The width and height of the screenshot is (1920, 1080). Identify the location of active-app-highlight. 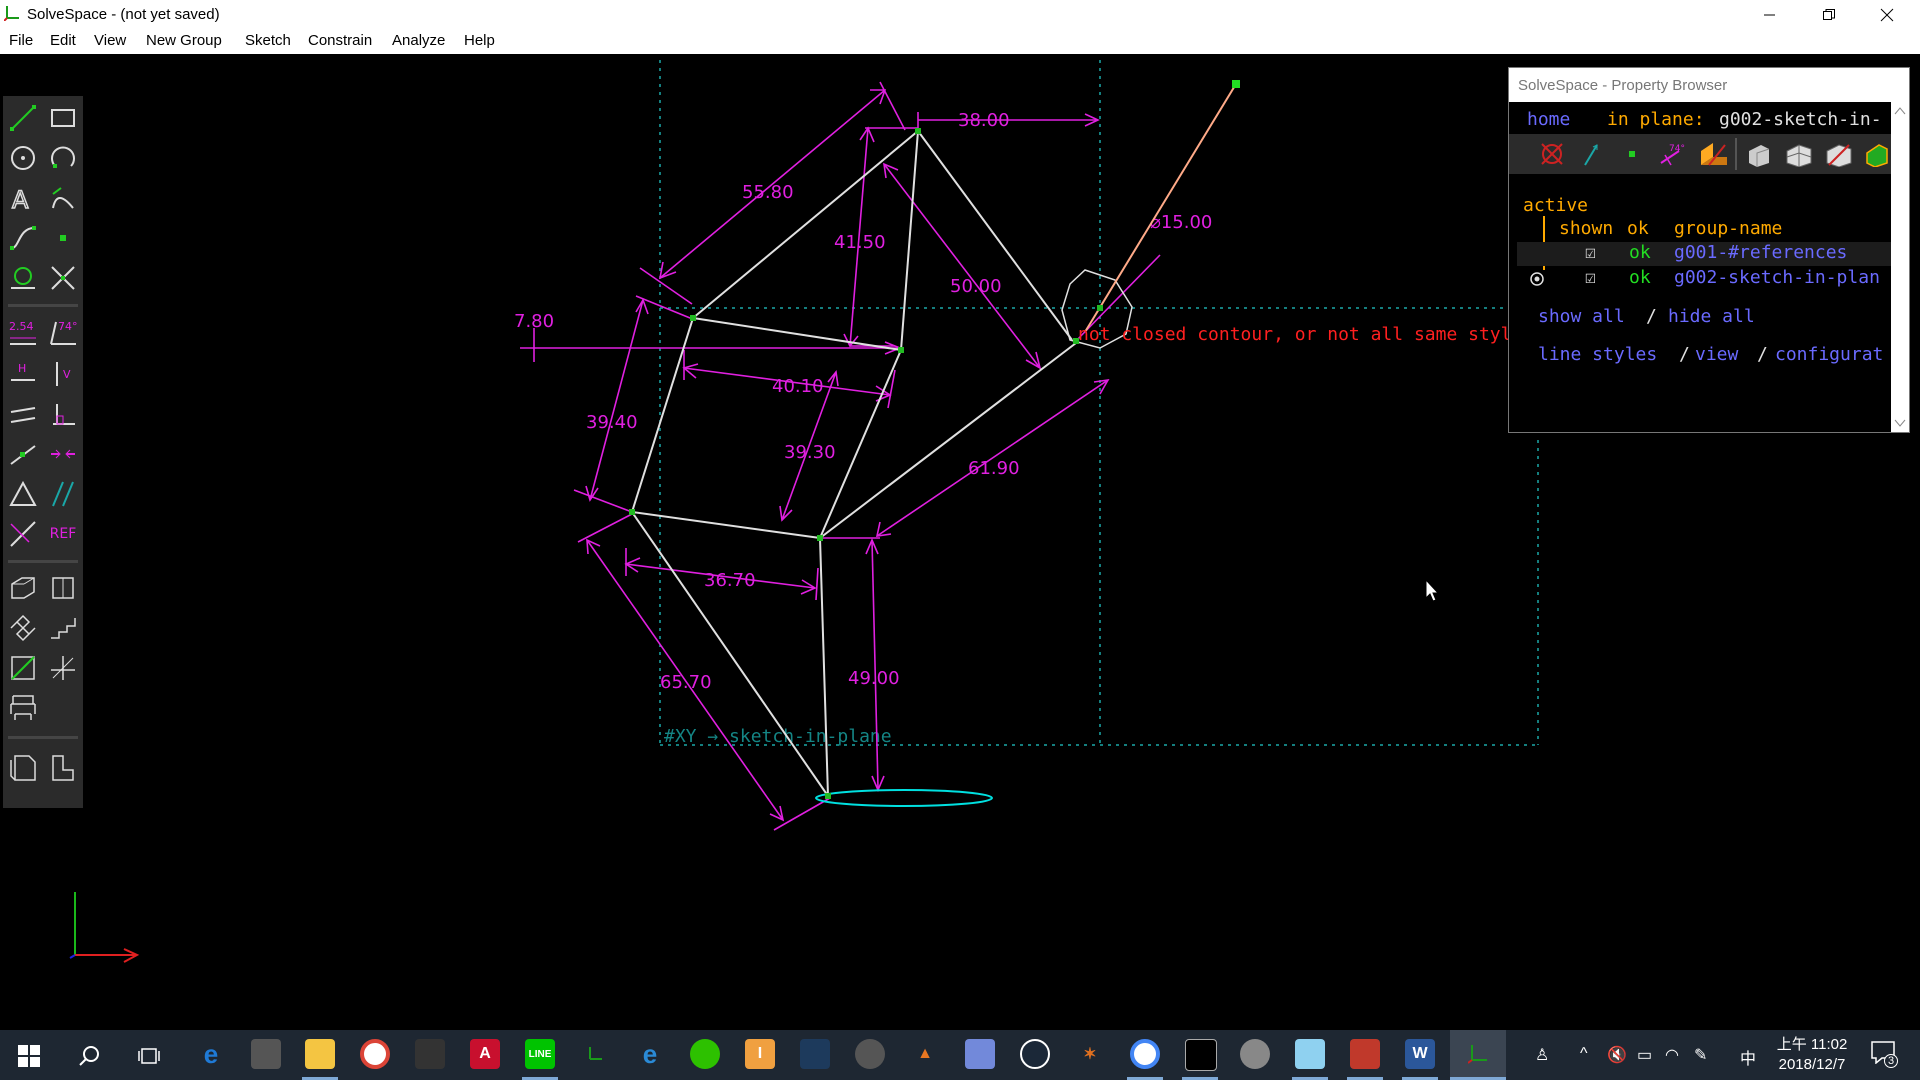
(1478, 1055).